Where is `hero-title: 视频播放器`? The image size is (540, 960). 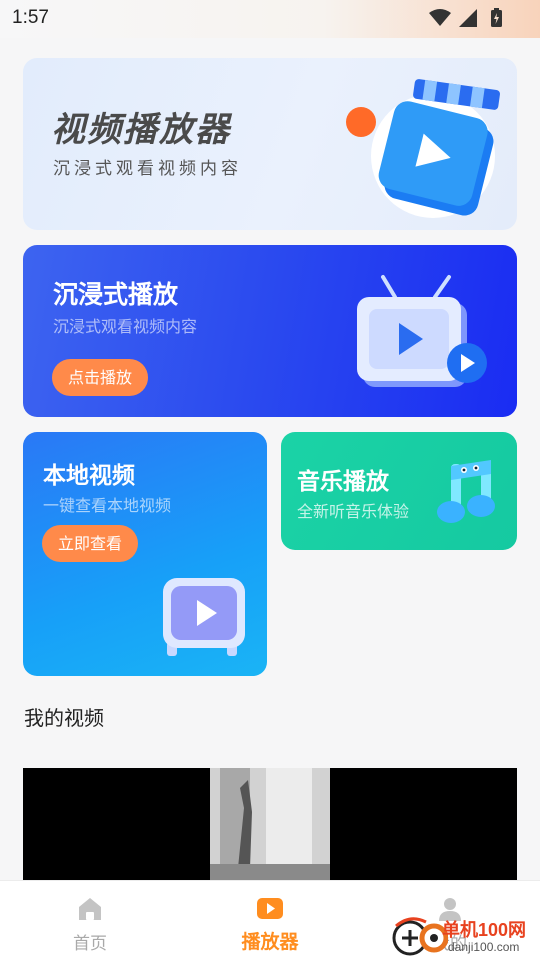
hero-title: 视频播放器 is located at coordinates (141, 130).